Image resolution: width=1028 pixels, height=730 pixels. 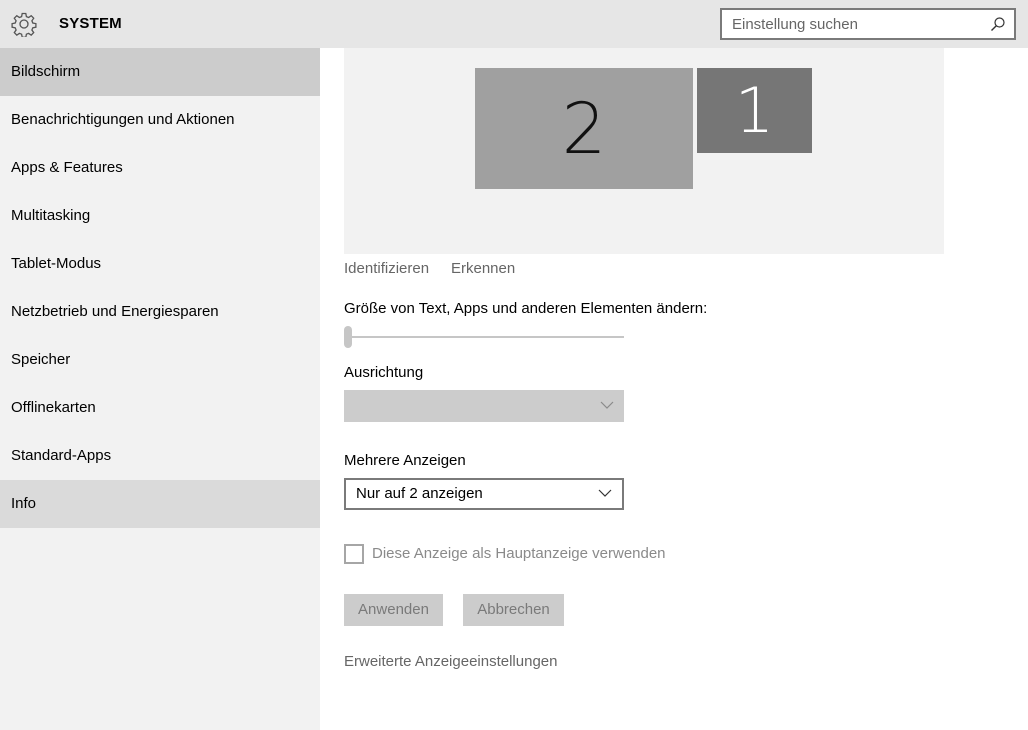 What do you see at coordinates (450, 661) in the screenshot?
I see `advanced-settings-link: Erweiterte Anzeigeeinstellungen` at bounding box center [450, 661].